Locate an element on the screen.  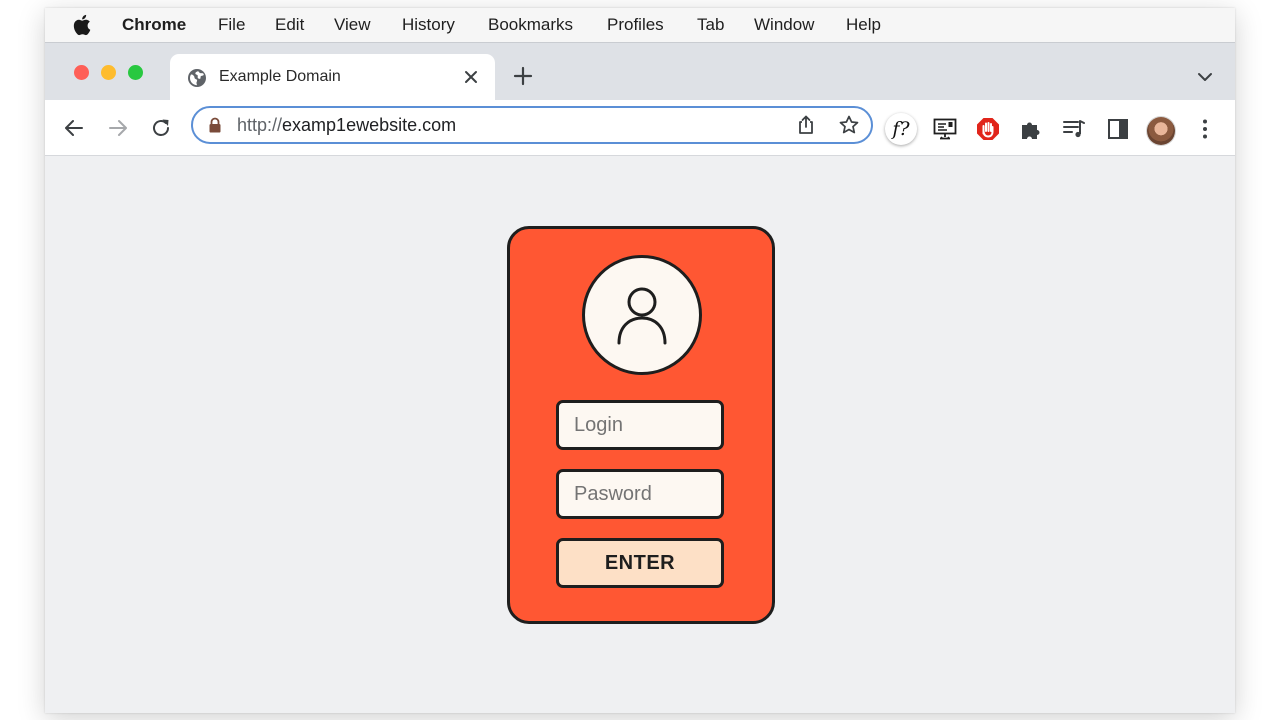
share-icon is located at coordinates (806, 125).